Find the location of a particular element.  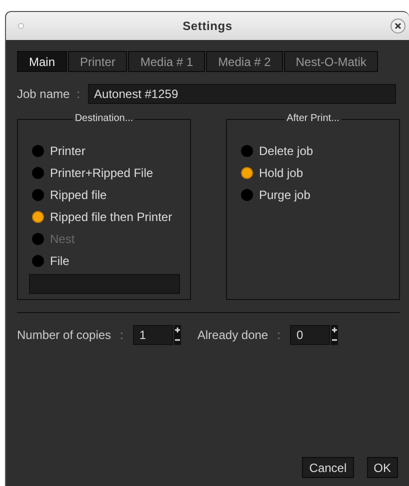

field-label: Already done is located at coordinates (232, 335).